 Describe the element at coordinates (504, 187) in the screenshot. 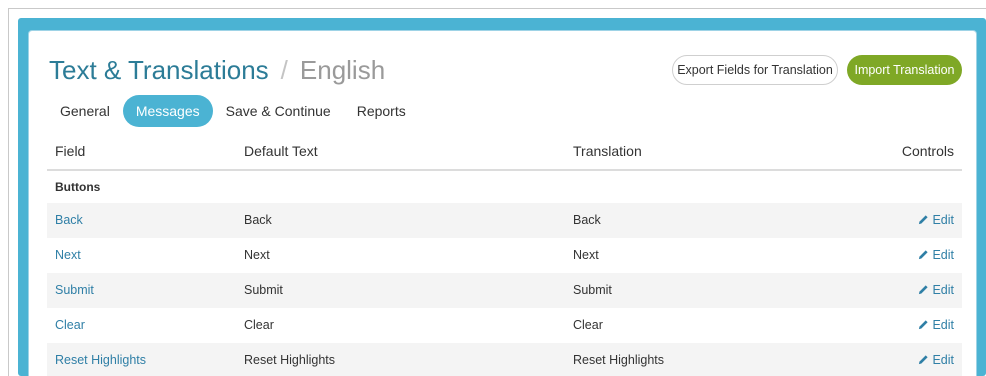

I see `group-header-buttons: Buttons` at that location.